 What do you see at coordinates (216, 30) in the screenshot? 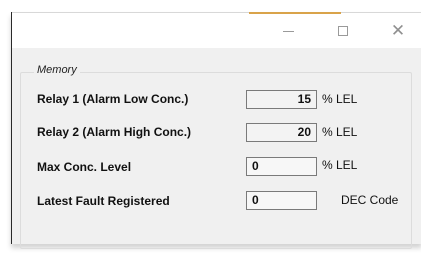
I see `title-bar: ✕` at bounding box center [216, 30].